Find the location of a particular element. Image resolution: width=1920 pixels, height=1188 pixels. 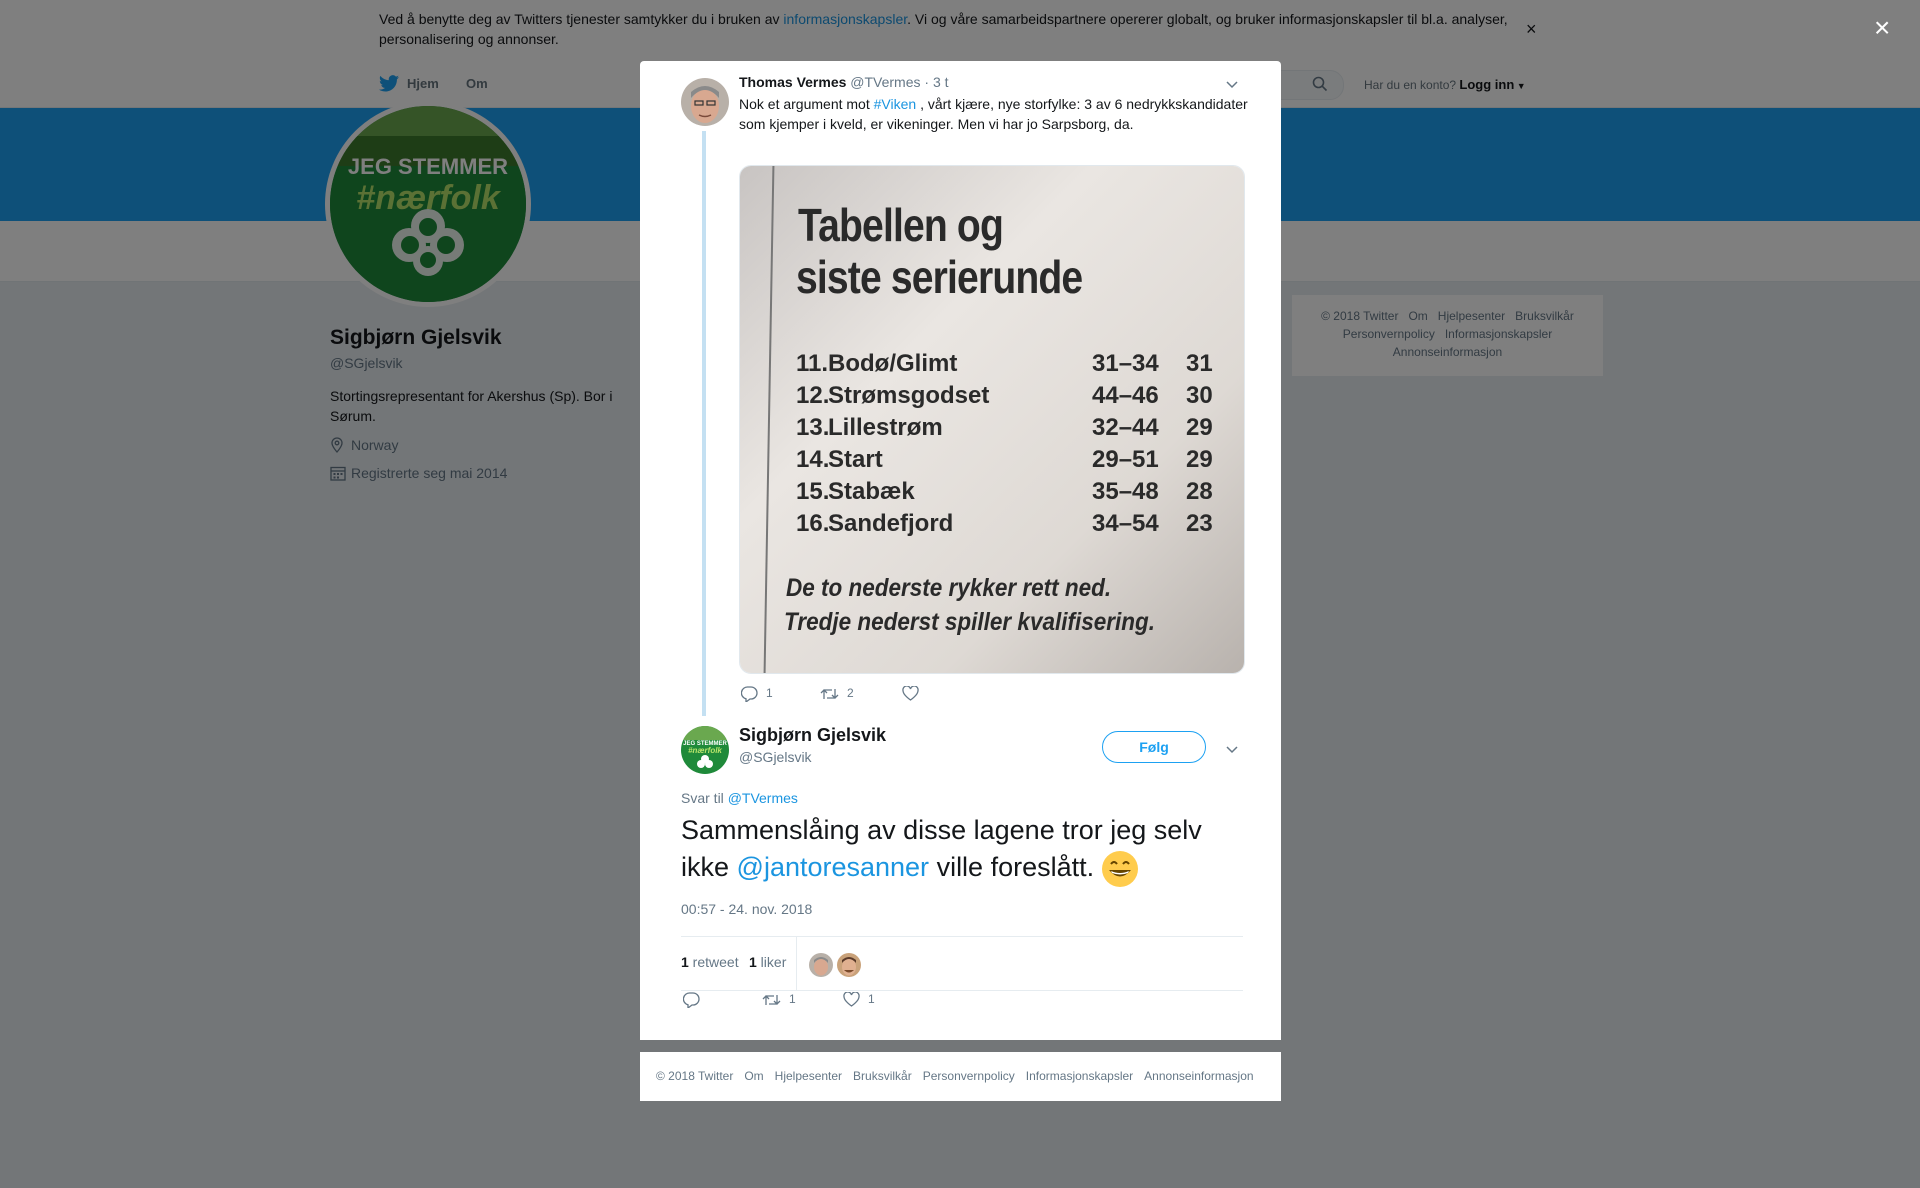

photo-row: 15. Stabæk 35–48 28 is located at coordinates (1004, 491).